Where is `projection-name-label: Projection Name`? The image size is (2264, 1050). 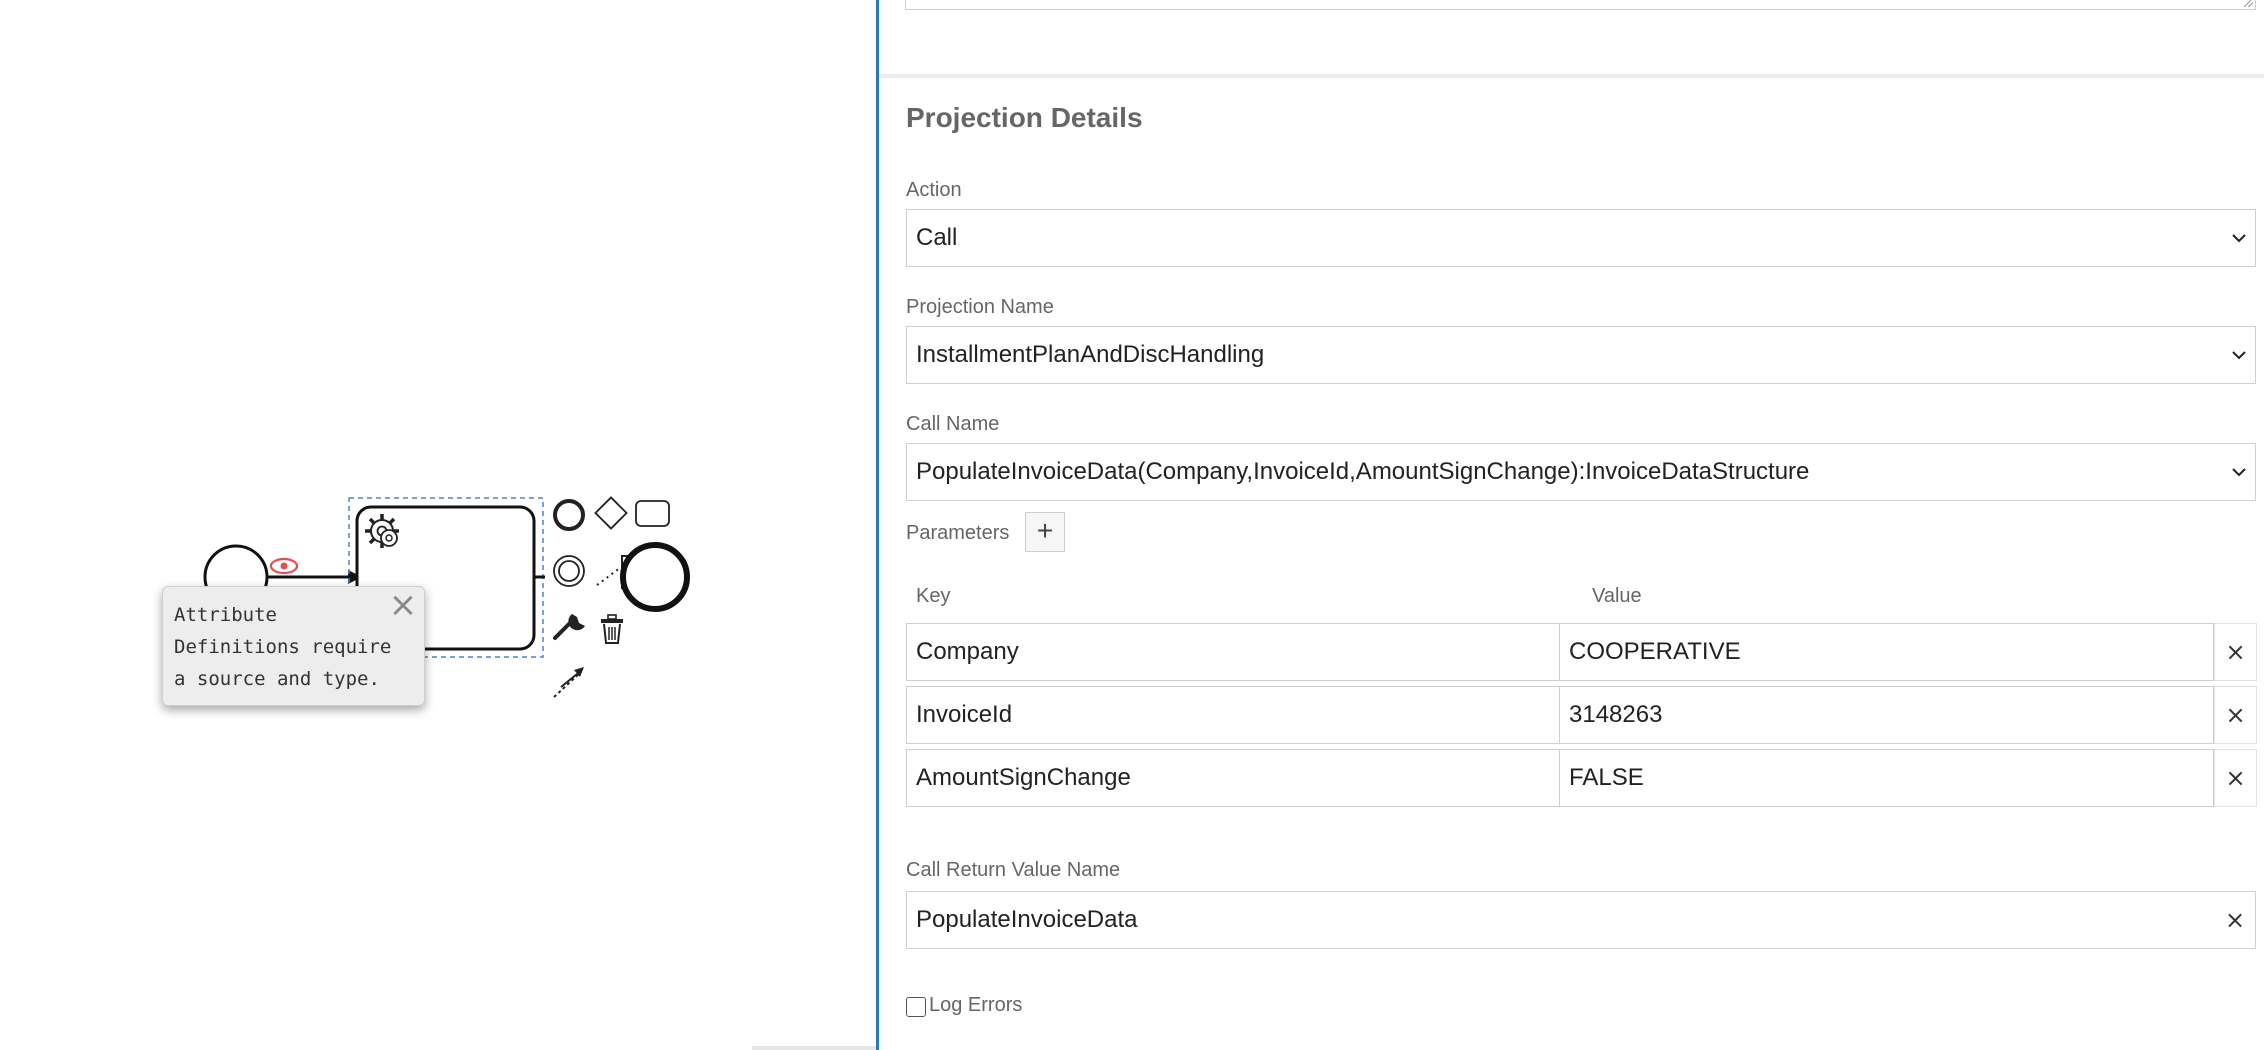 projection-name-label: Projection Name is located at coordinates (980, 307).